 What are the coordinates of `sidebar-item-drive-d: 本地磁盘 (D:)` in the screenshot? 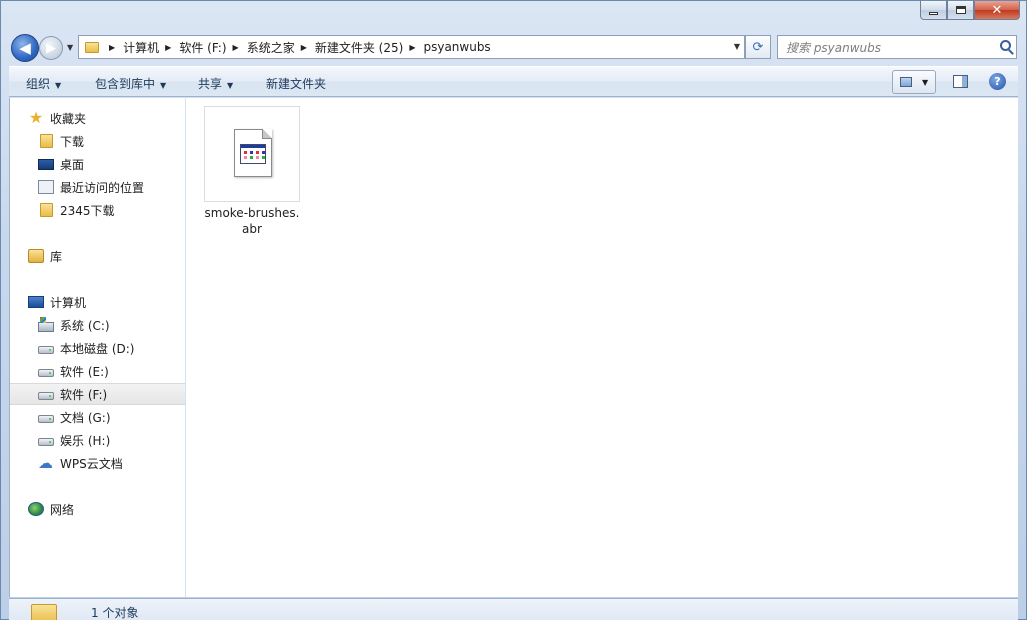 It's located at (97, 348).